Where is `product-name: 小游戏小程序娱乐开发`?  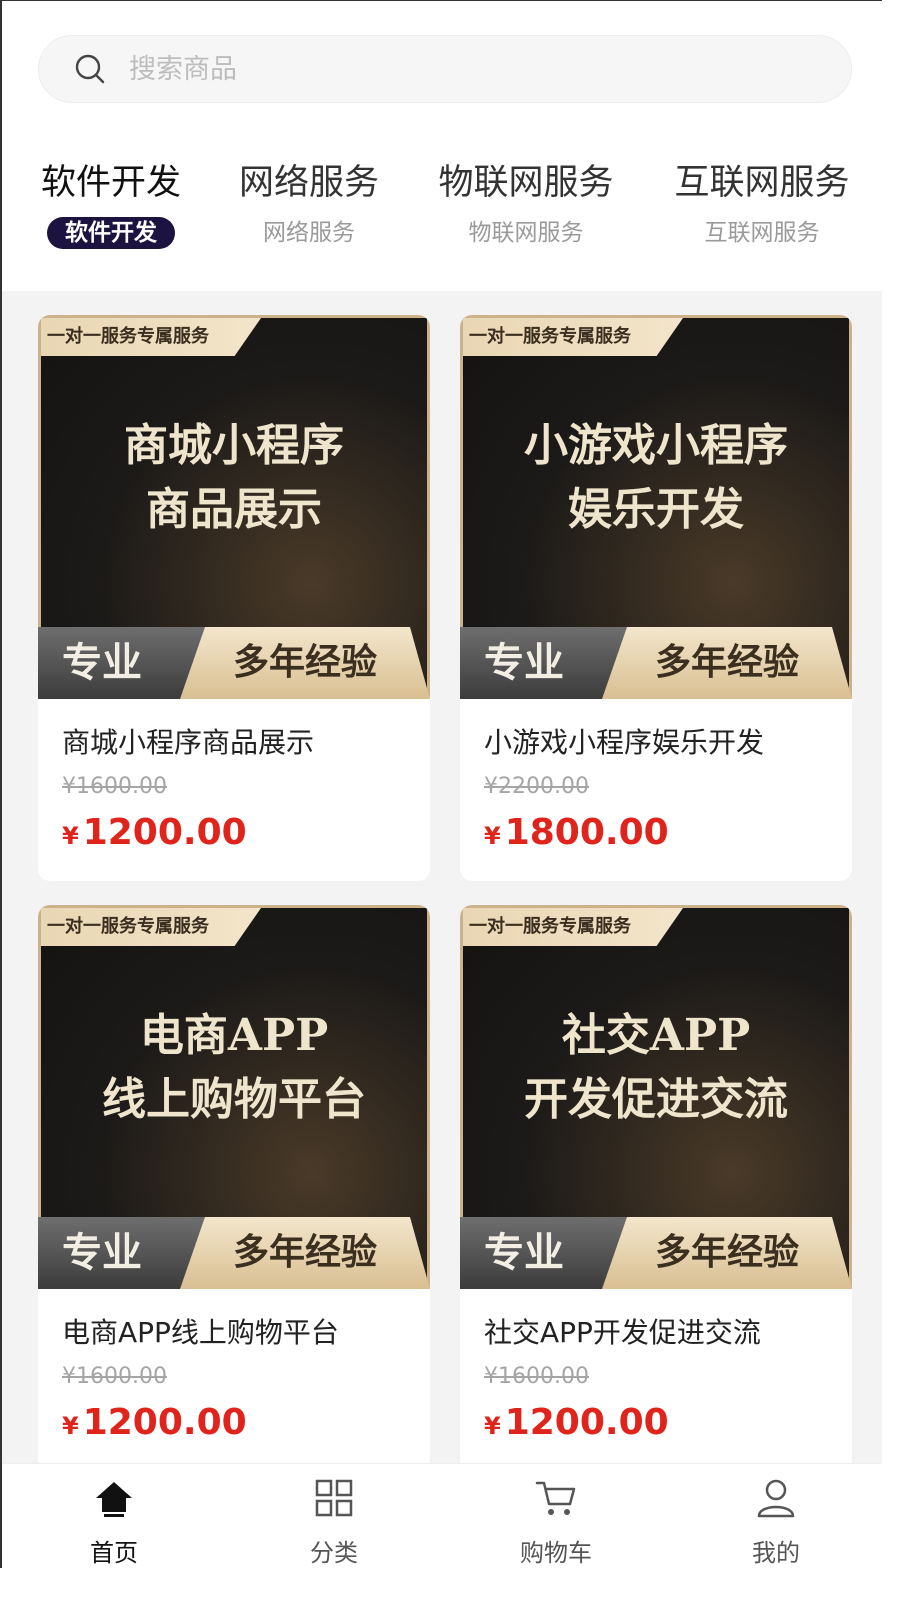 product-name: 小游戏小程序娱乐开发 is located at coordinates (624, 742).